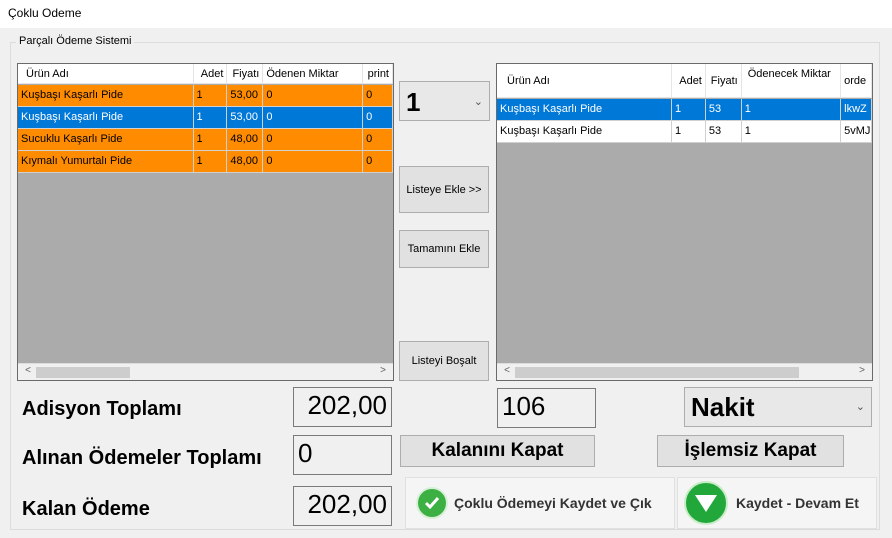 The image size is (892, 538). What do you see at coordinates (856, 80) in the screenshot?
I see `col-order: orde` at bounding box center [856, 80].